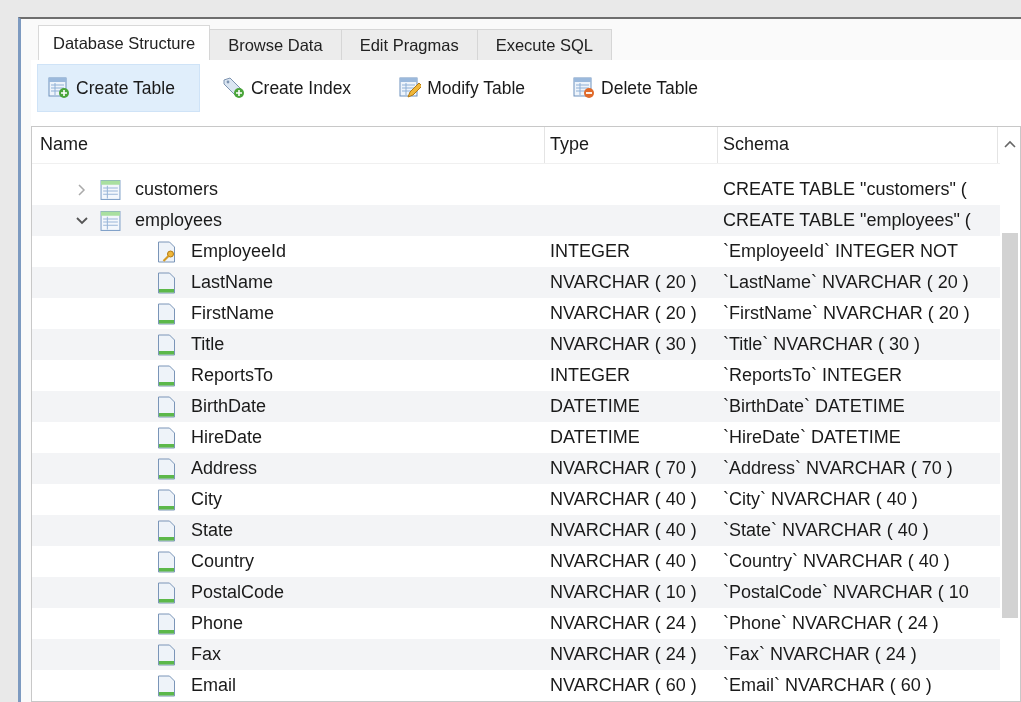 The image size is (1021, 702). I want to click on schema-cell: `Fax` NVARCHAR ( 24 ), so click(820, 654).